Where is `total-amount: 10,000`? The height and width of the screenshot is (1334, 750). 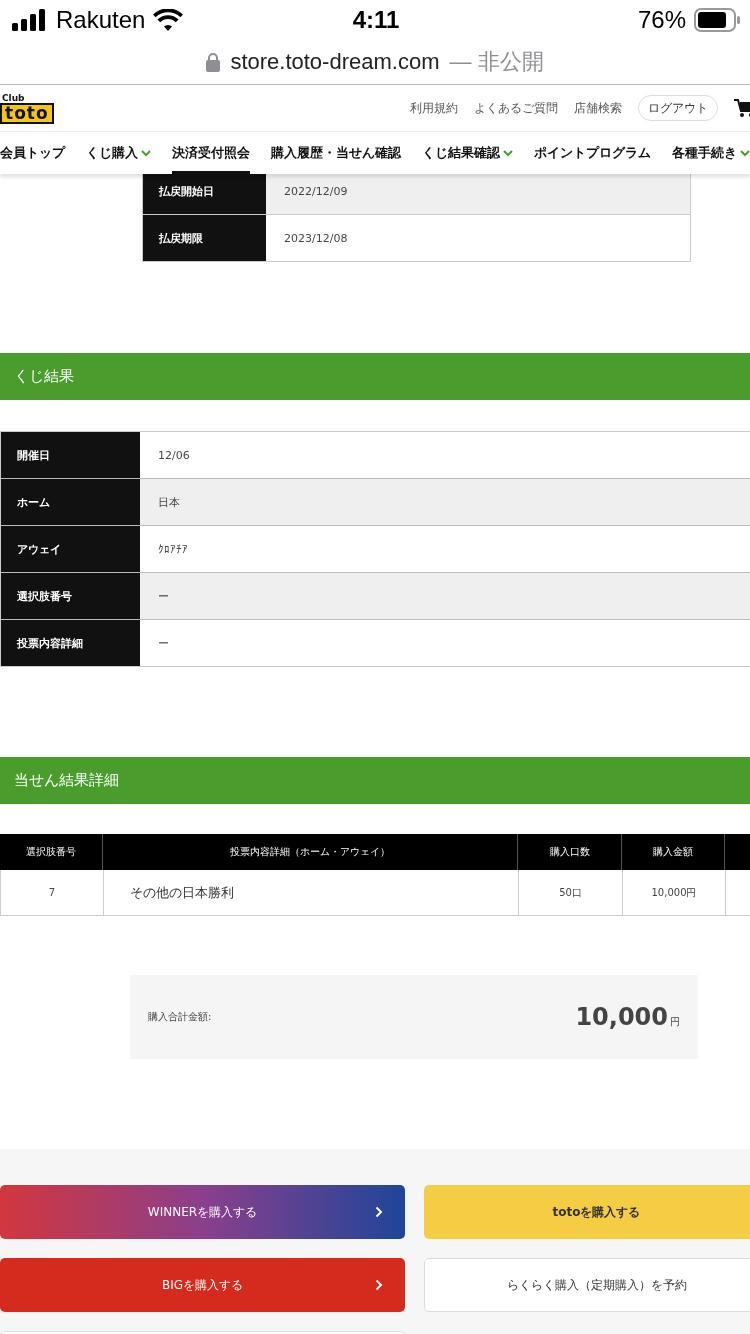
total-amount: 10,000 is located at coordinates (621, 1017).